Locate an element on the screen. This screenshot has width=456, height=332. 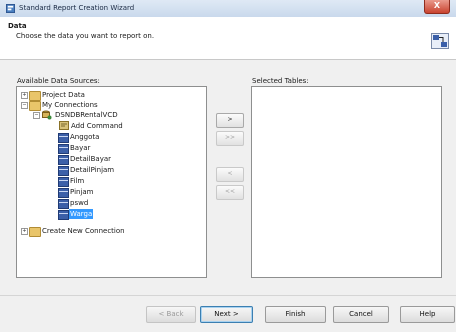
window-title: Standard Report Creation Wizard is located at coordinates (77, 8).